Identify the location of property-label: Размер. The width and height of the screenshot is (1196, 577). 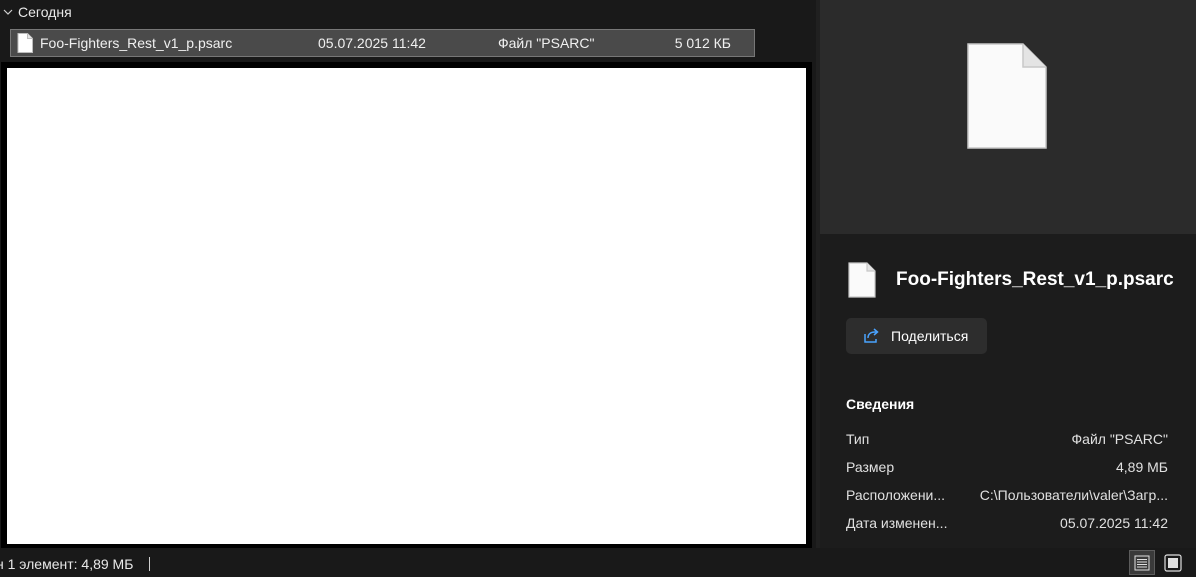
(870, 467).